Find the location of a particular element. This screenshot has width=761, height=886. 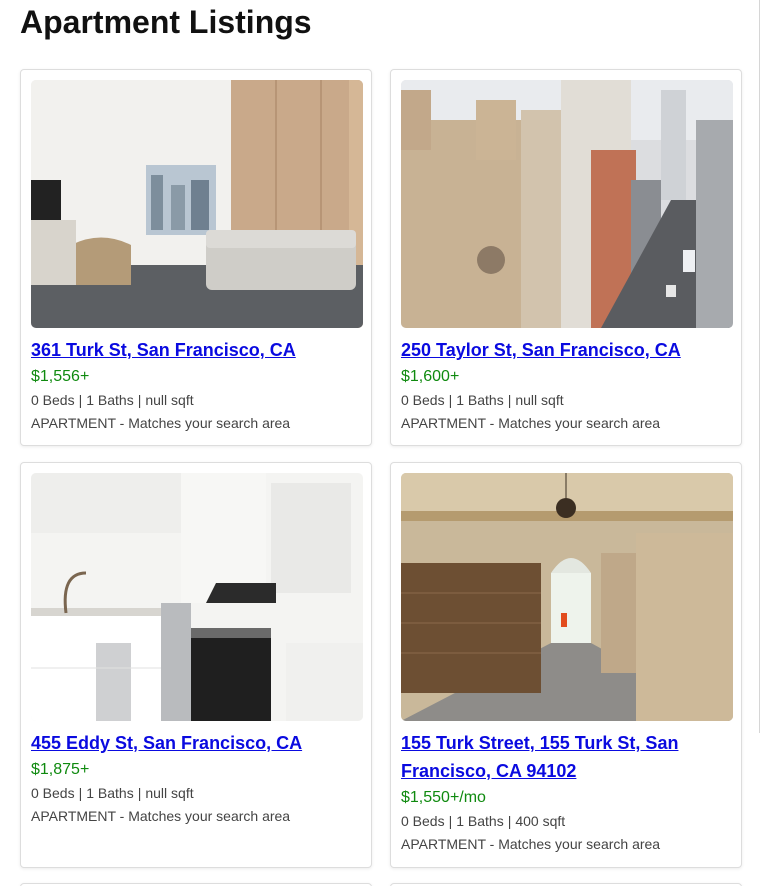

page-title: Apartment Listings is located at coordinates (166, 22).